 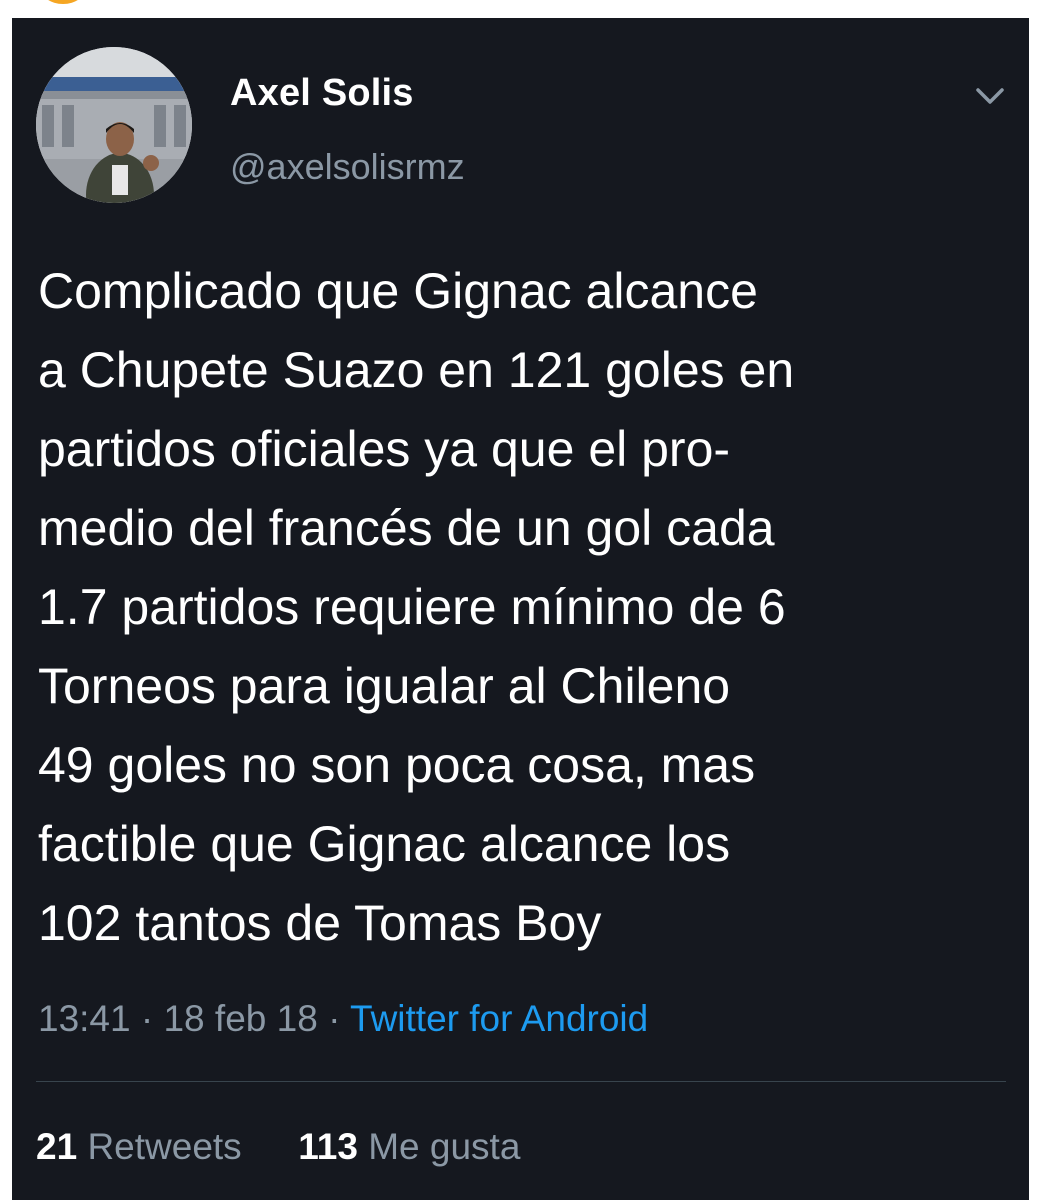 What do you see at coordinates (499, 1018) in the screenshot?
I see `tweet-source-link: Twitter for Android` at bounding box center [499, 1018].